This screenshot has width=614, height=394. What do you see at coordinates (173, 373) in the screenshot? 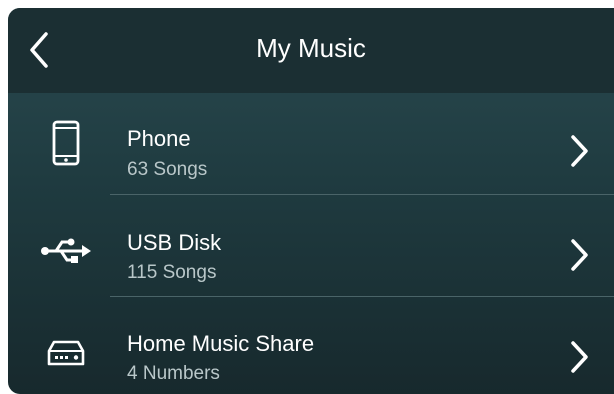
I see `source-song-count: 4 Numbers` at bounding box center [173, 373].